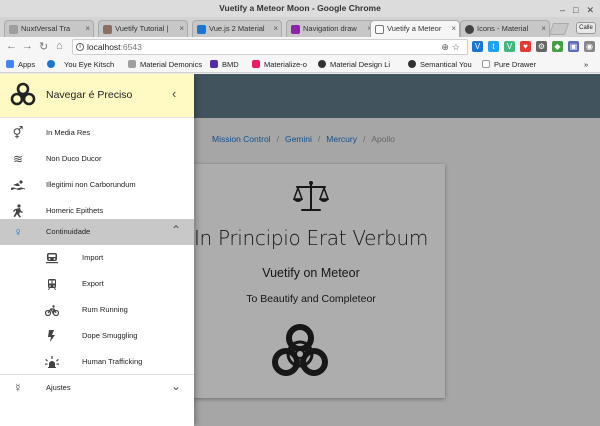 This screenshot has width=600, height=426. Describe the element at coordinates (104, 47) in the screenshot. I see `address-host: localhost` at that location.